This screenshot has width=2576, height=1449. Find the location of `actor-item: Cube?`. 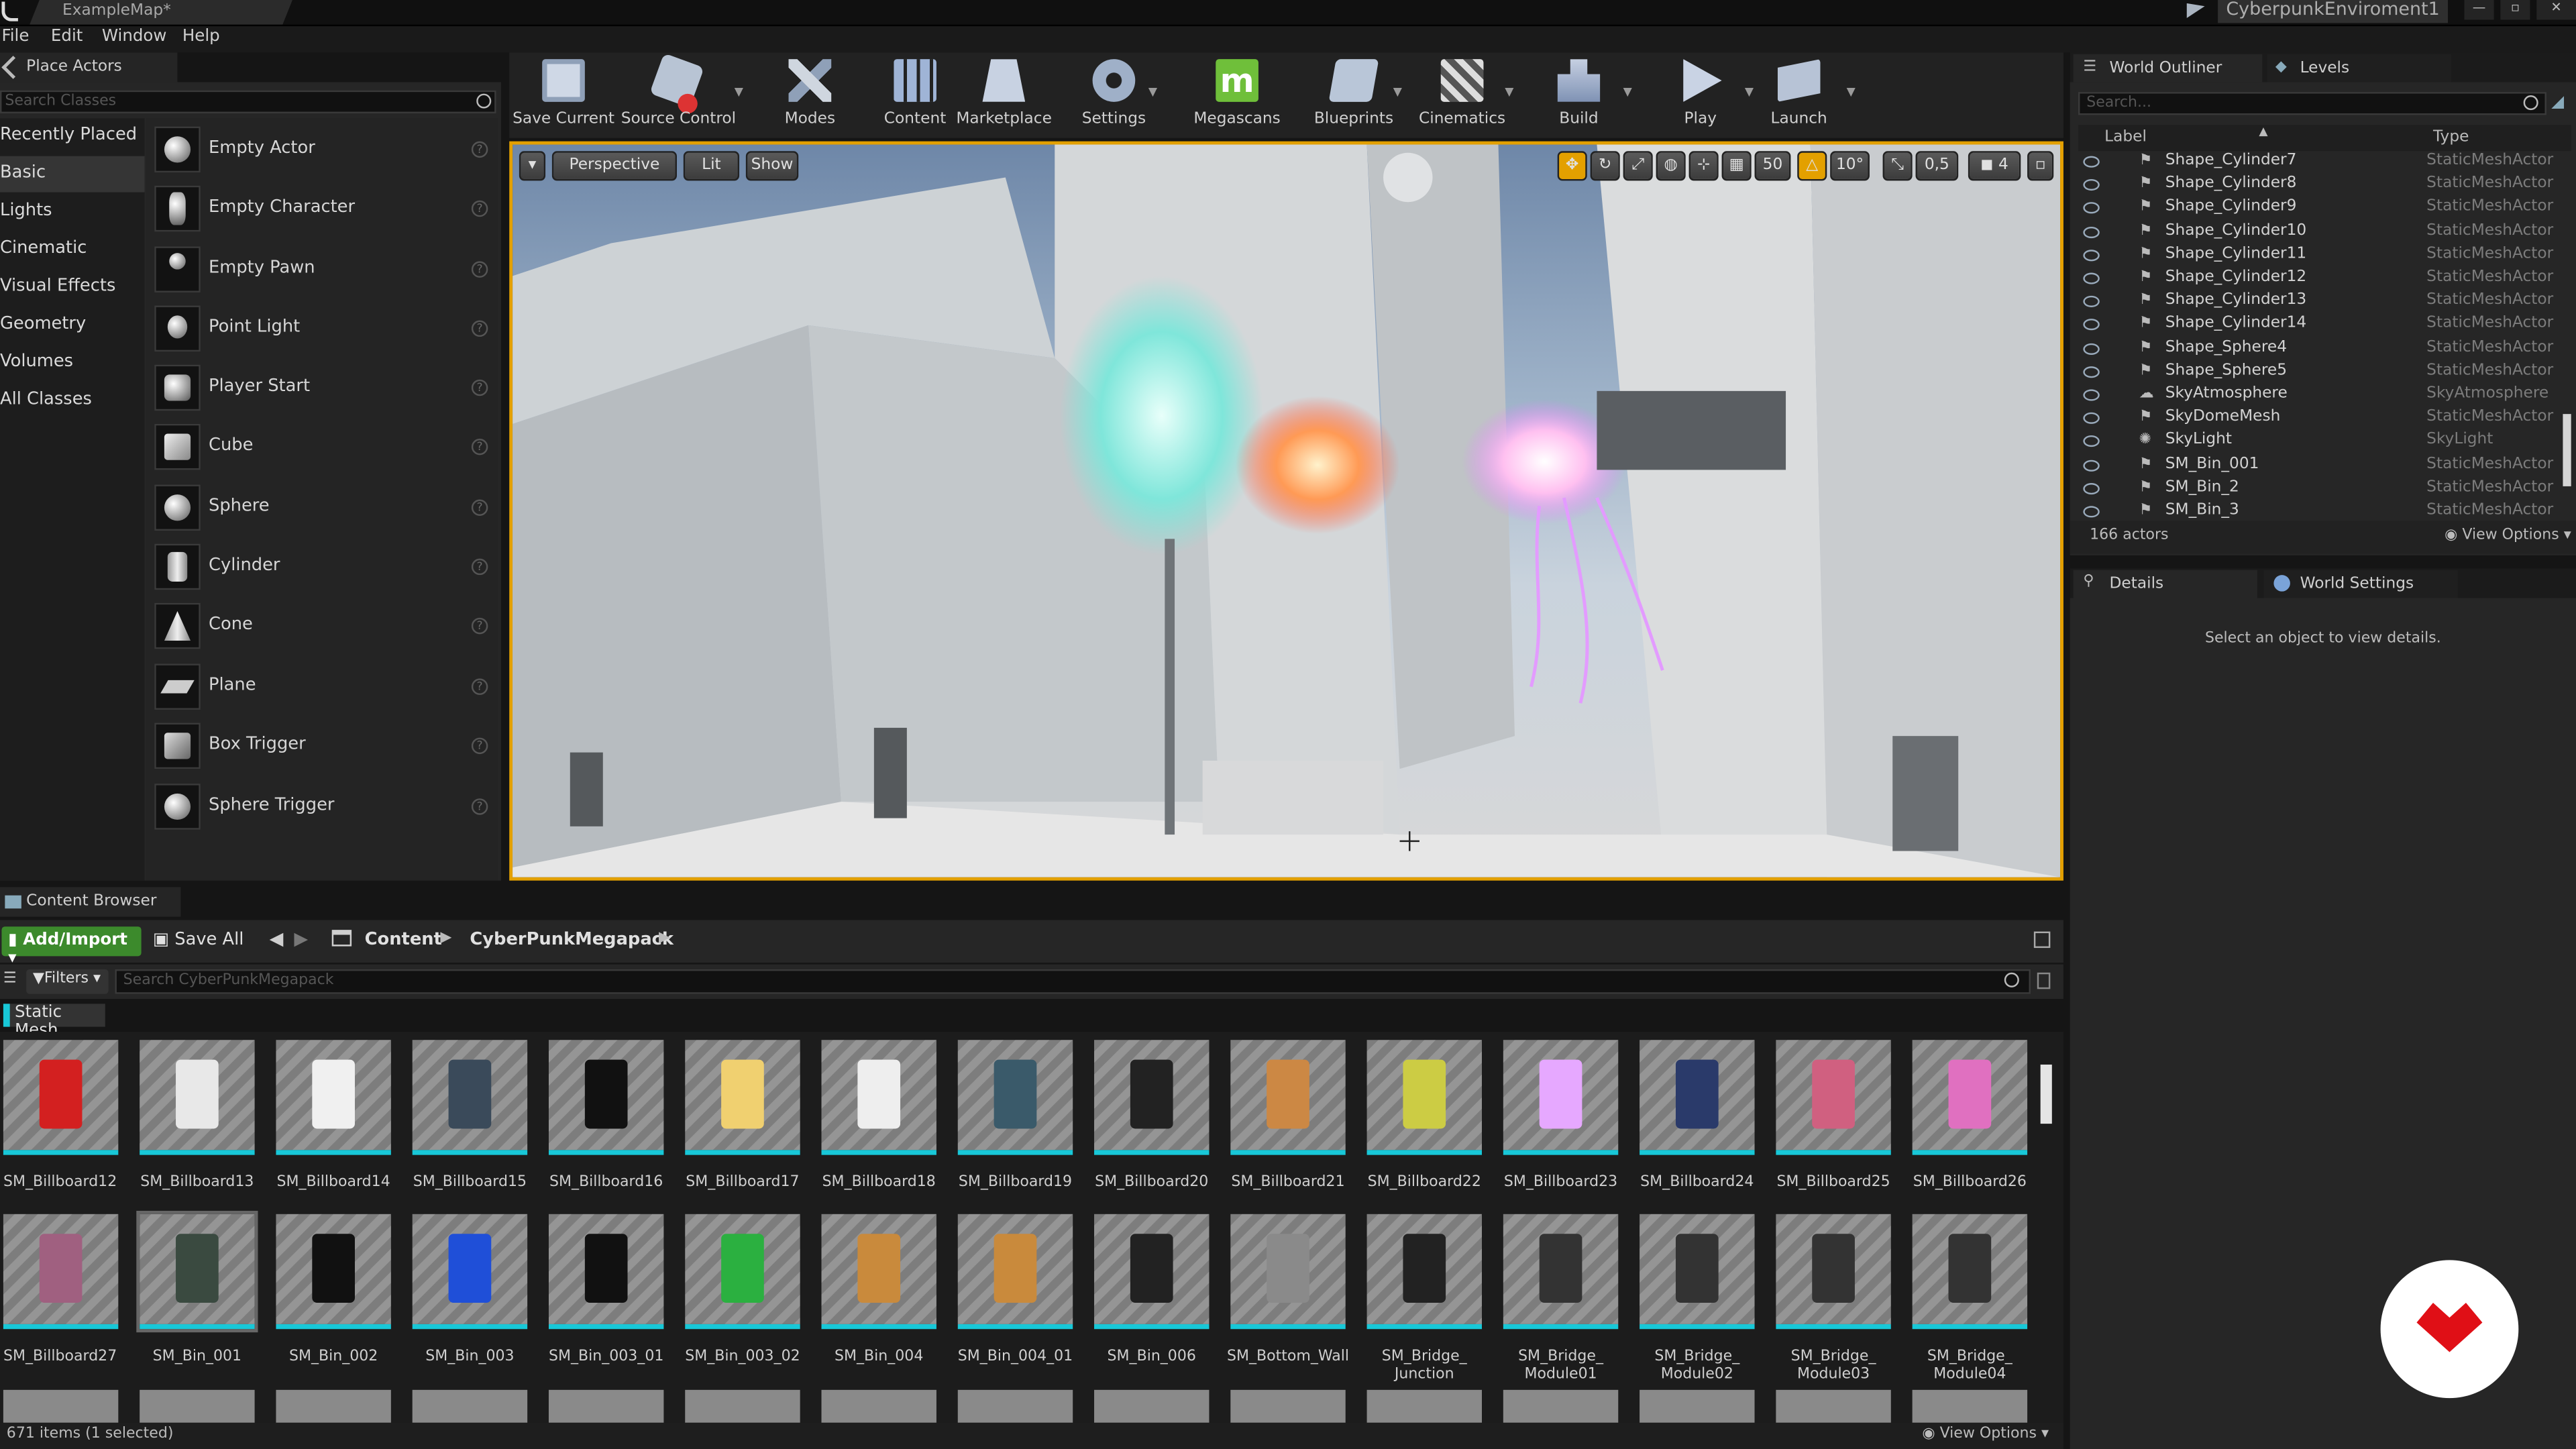

actor-item: Cube? is located at coordinates (322, 446).